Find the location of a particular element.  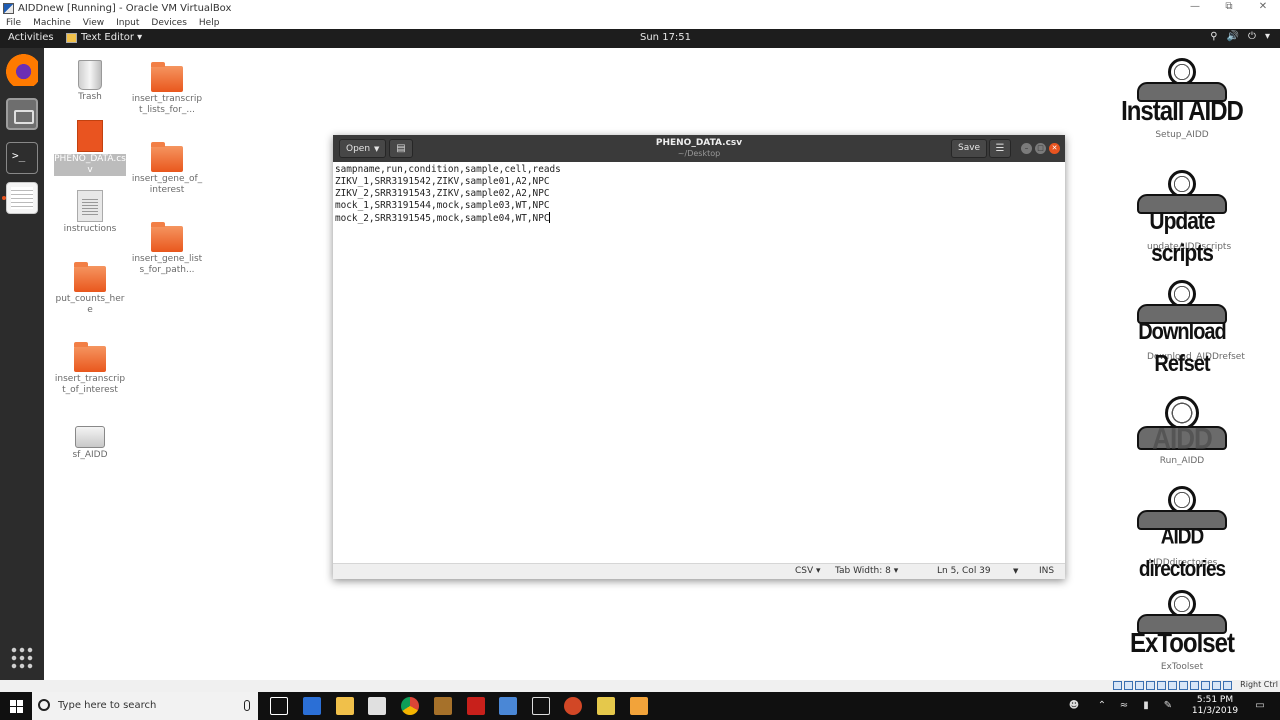

firefox-icon is located at coordinates (22, 70).